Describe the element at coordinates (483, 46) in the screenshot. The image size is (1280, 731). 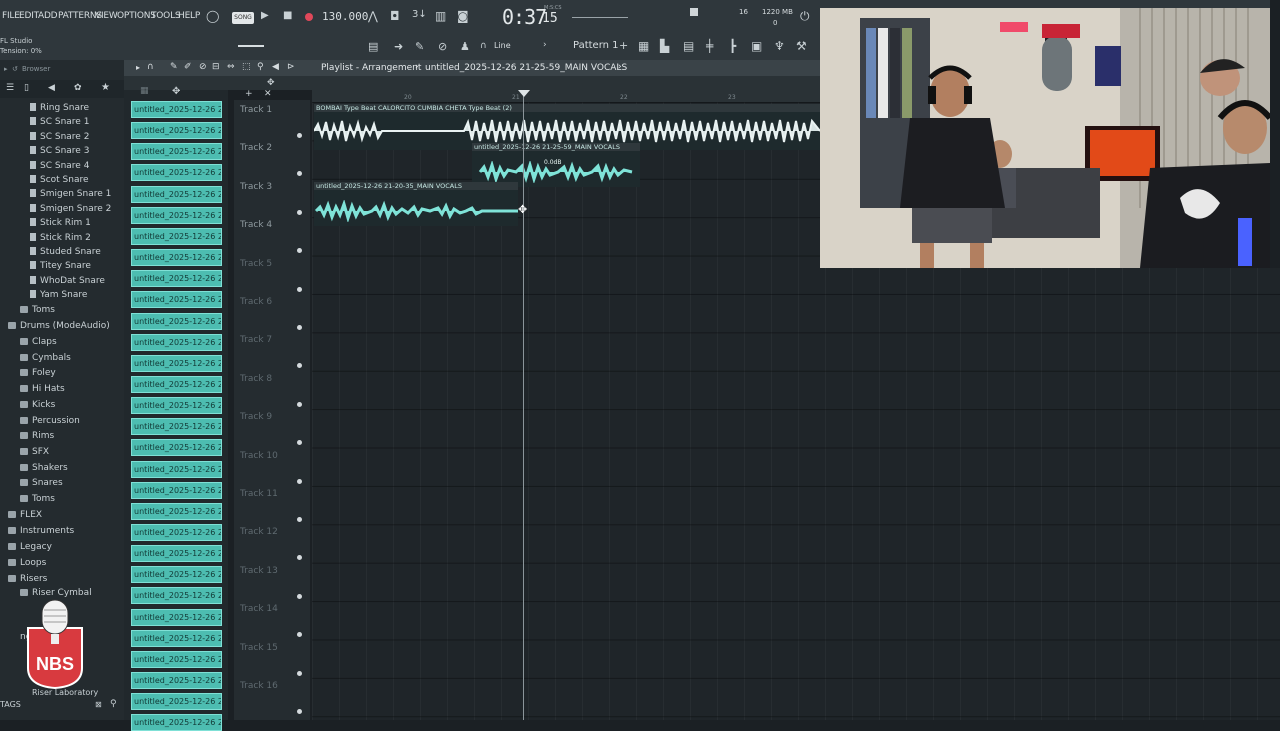
I see `magnet-icon: ∩` at that location.